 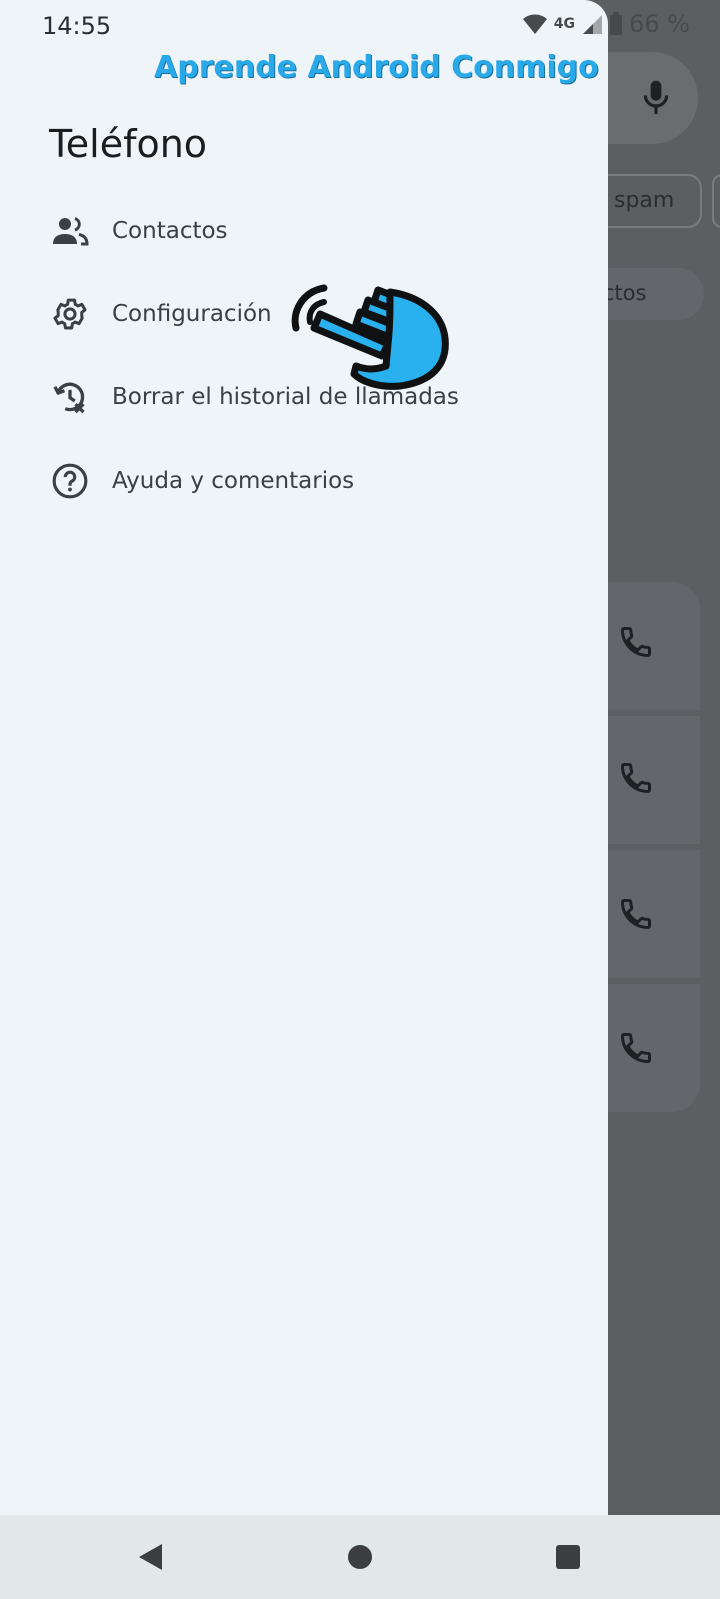 I want to click on menu-item-label: Contactos, so click(x=170, y=231).